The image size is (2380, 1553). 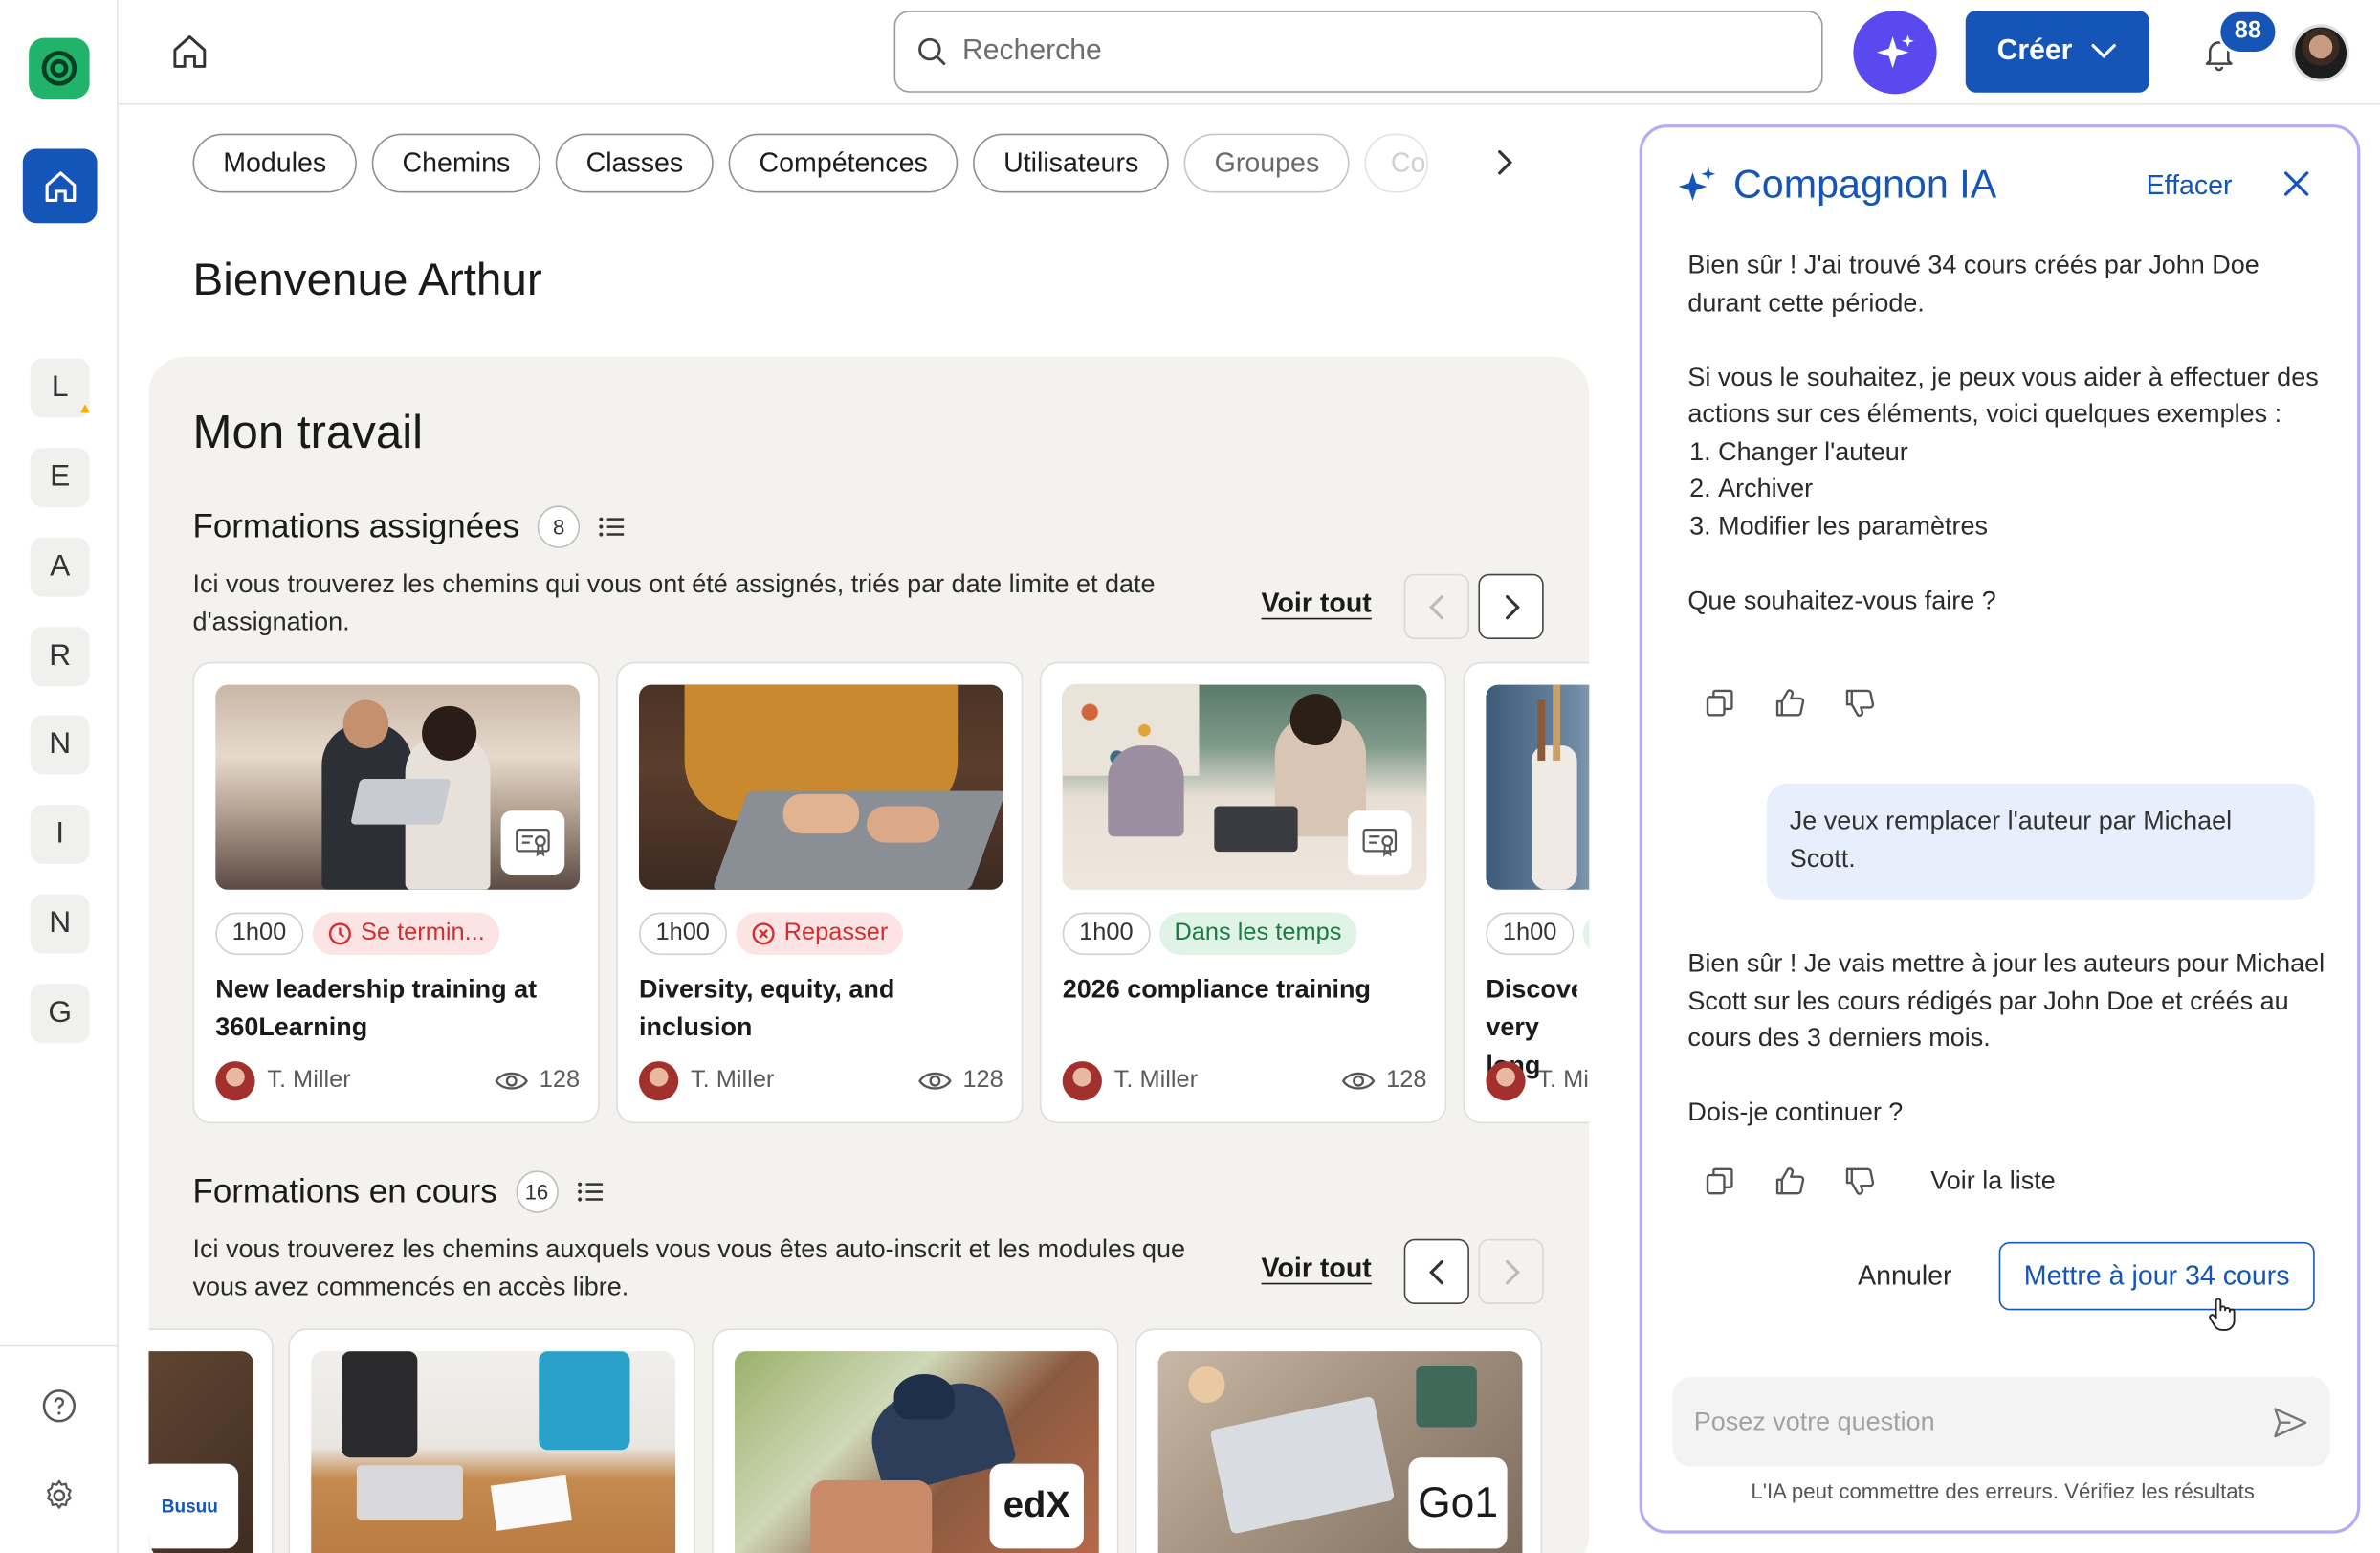 I want to click on author-name: T. Miller, so click(x=732, y=1080).